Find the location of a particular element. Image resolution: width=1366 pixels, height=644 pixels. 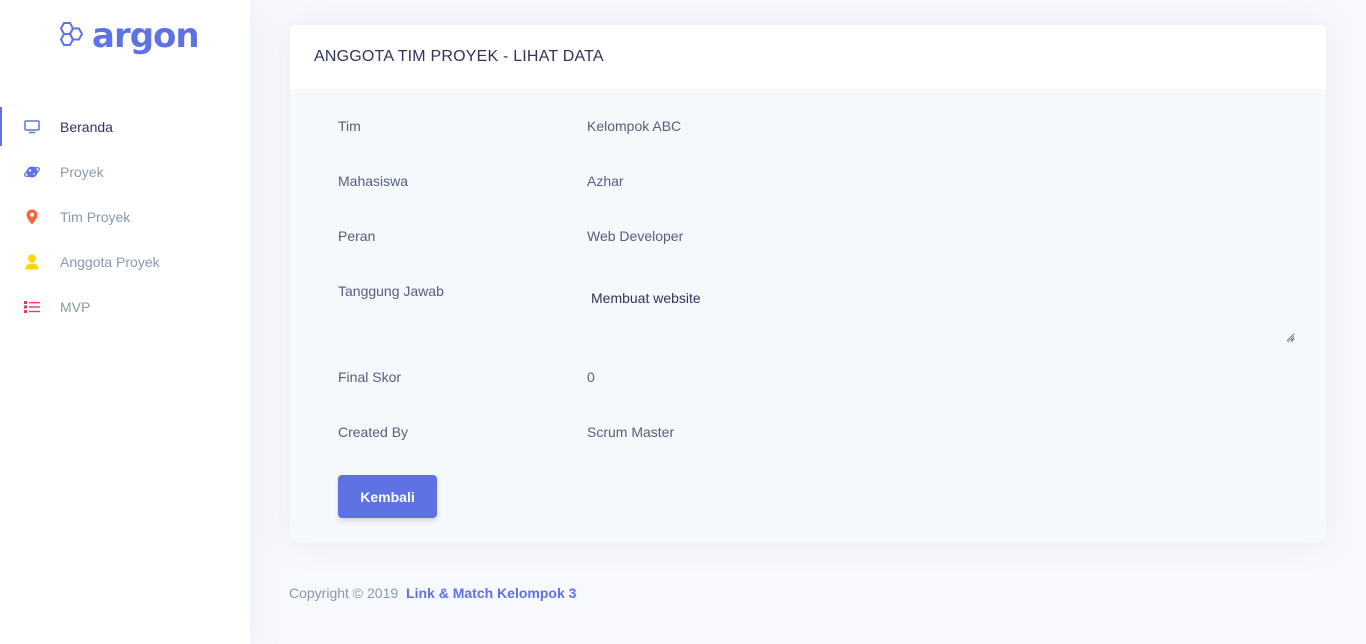

field-row-created-by: Created By Scrum Master is located at coordinates (506, 432).